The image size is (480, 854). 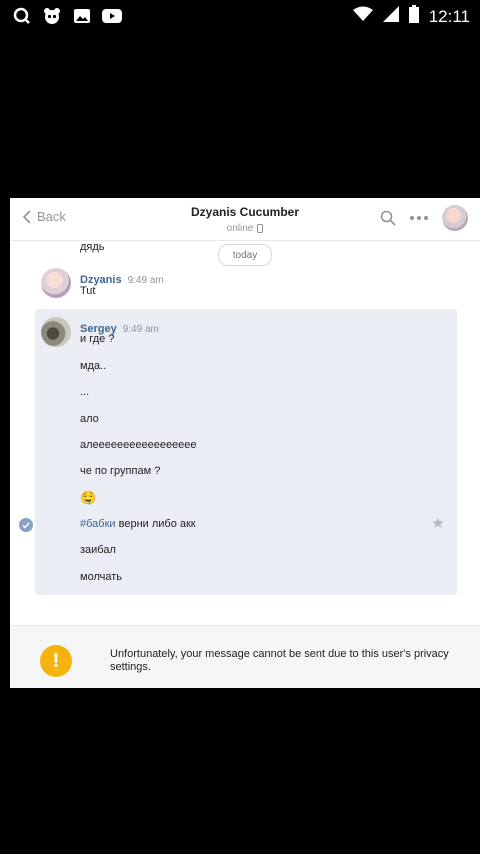 I want to click on chat-header: Back Dzyanis Cucumber online, so click(x=245, y=219).